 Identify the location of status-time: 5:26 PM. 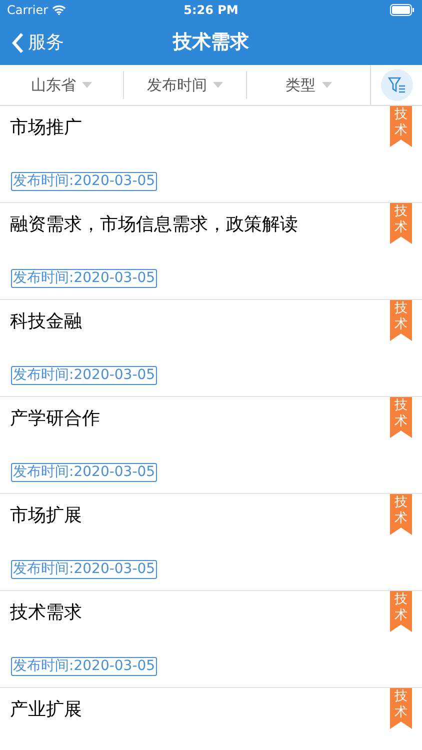
(211, 10).